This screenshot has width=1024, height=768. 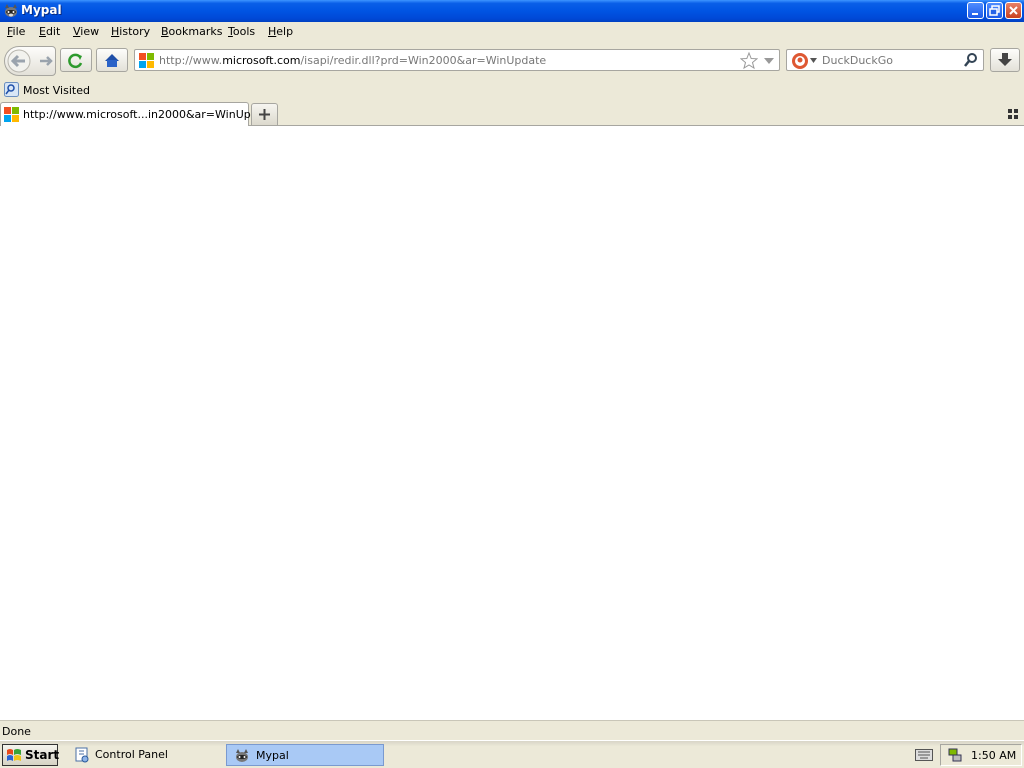 What do you see at coordinates (11, 89) in the screenshot?
I see `bookmarks-folder-icon` at bounding box center [11, 89].